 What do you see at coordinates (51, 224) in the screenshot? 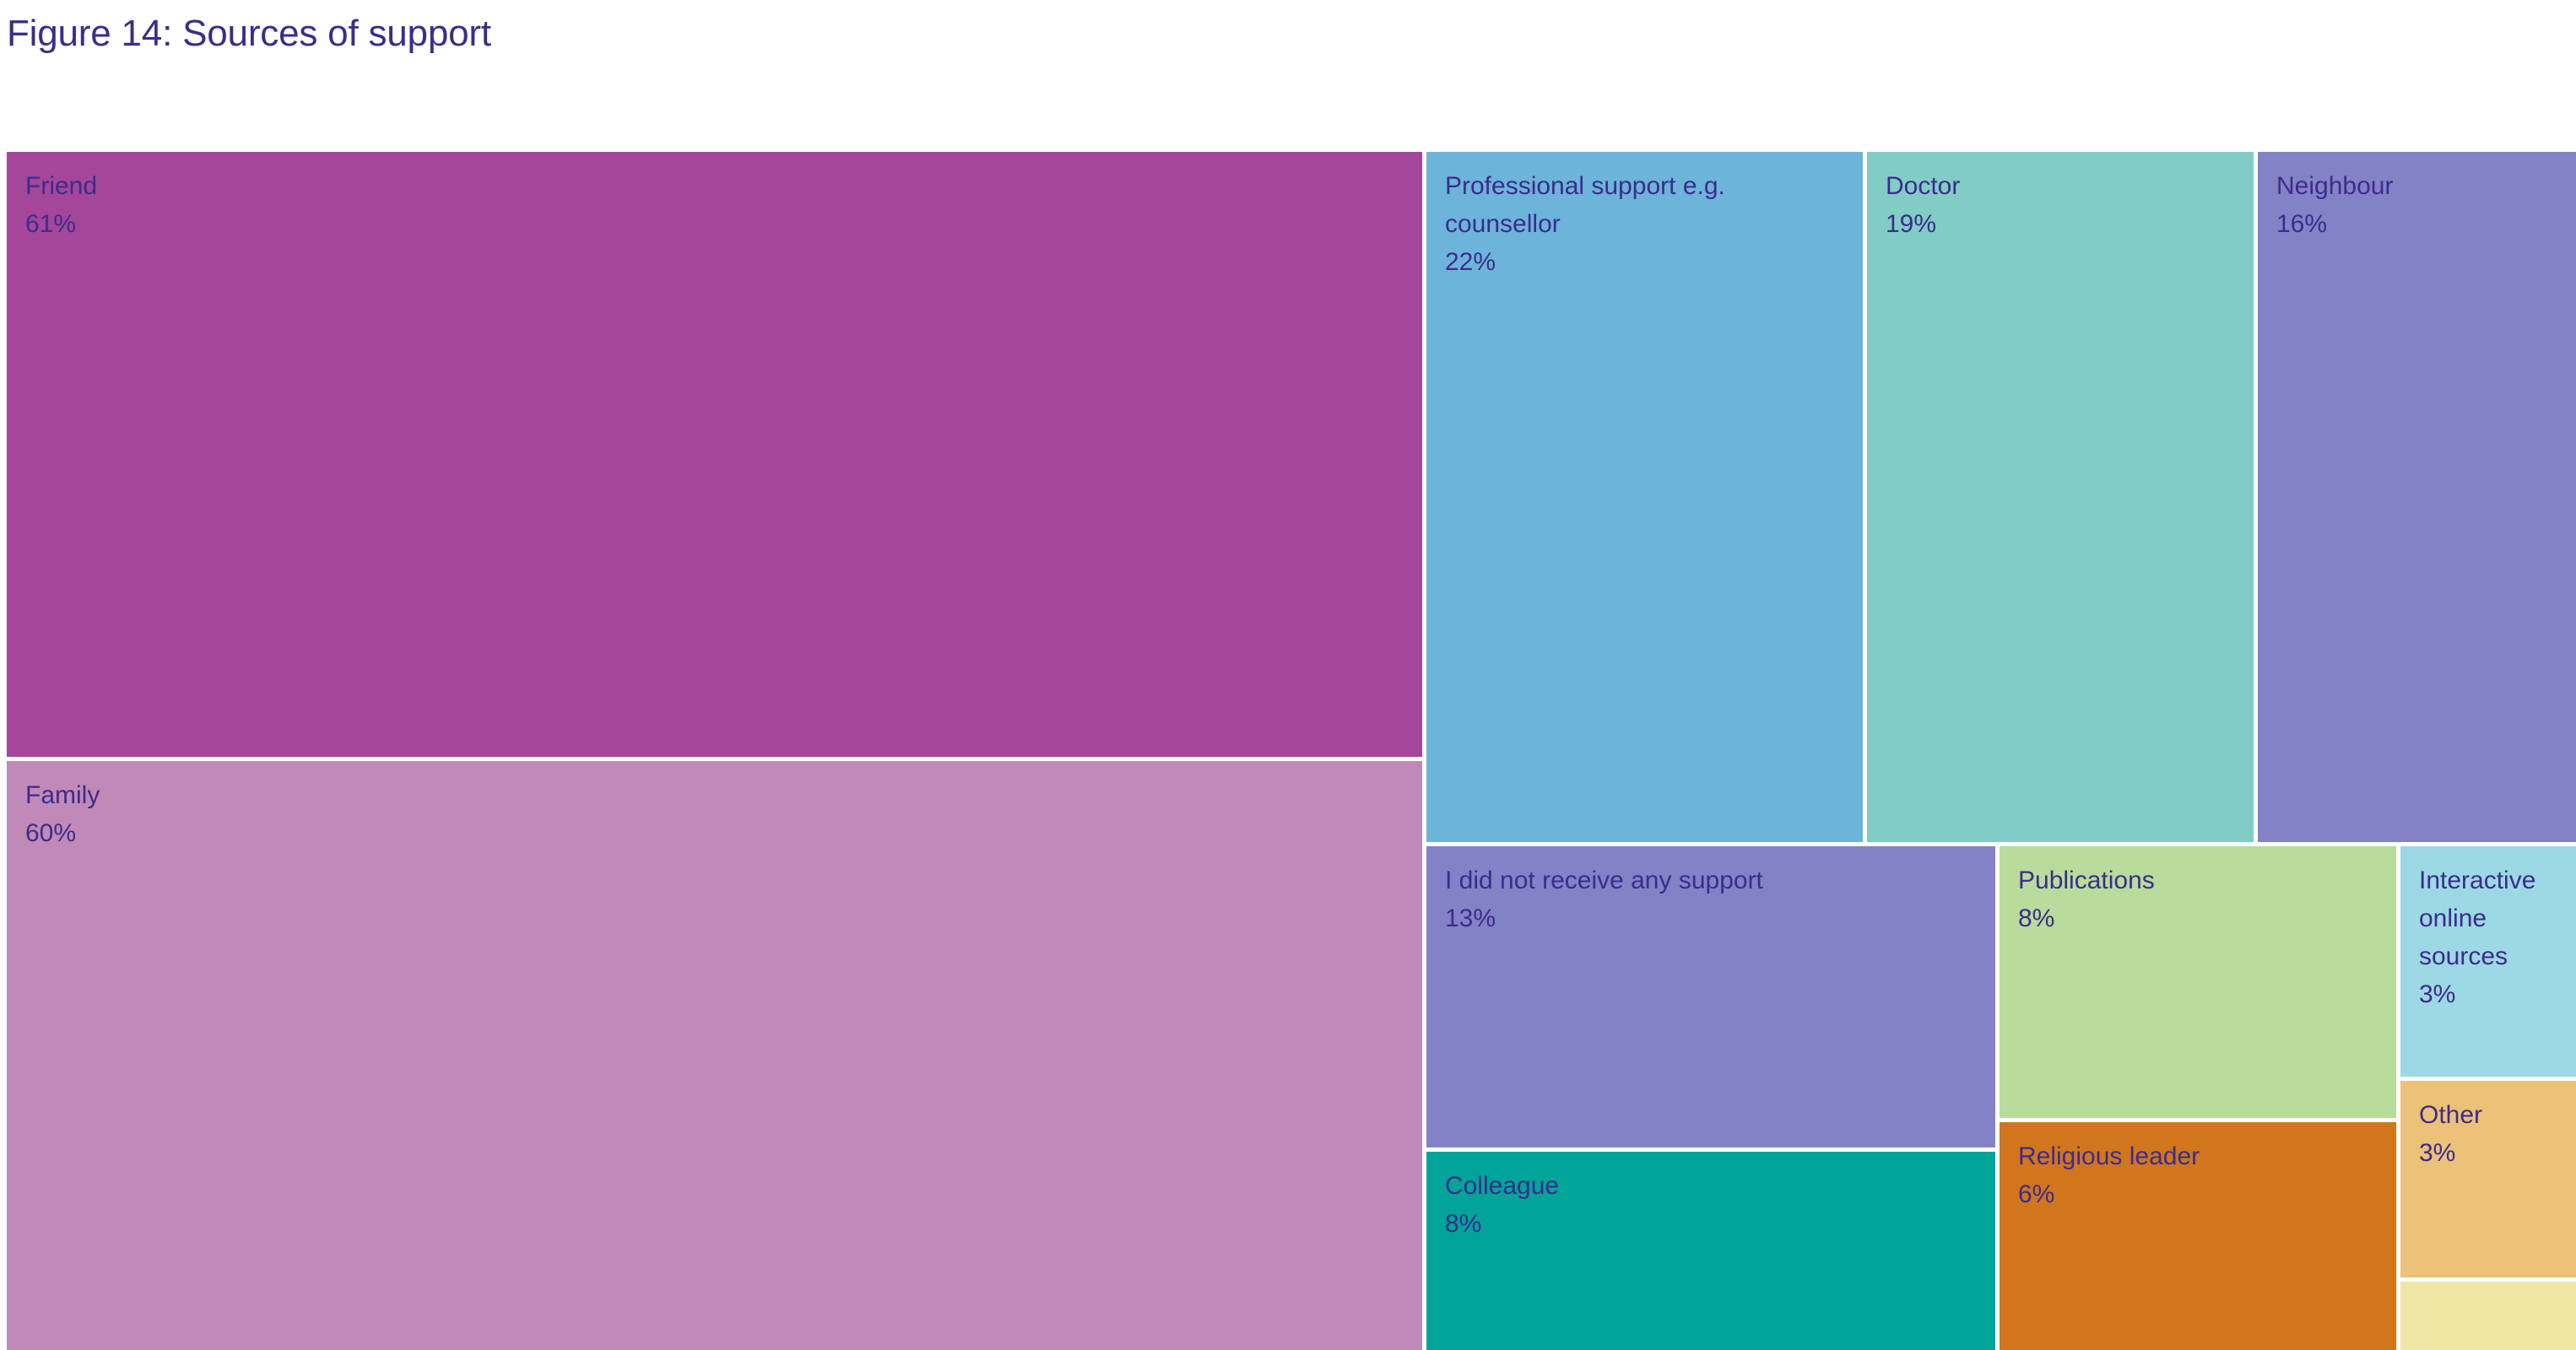
I see `treemap-tile-value: 61%` at bounding box center [51, 224].